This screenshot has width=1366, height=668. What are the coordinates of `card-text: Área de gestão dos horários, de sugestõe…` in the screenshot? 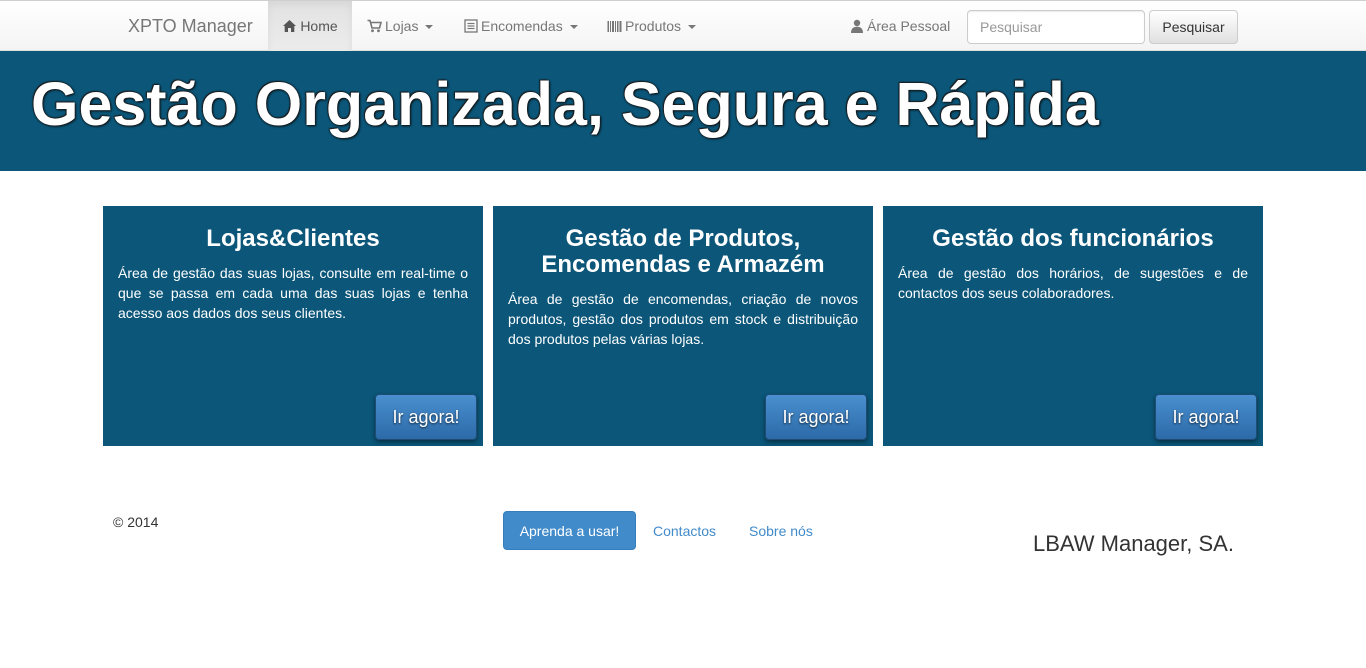 It's located at (1073, 283).